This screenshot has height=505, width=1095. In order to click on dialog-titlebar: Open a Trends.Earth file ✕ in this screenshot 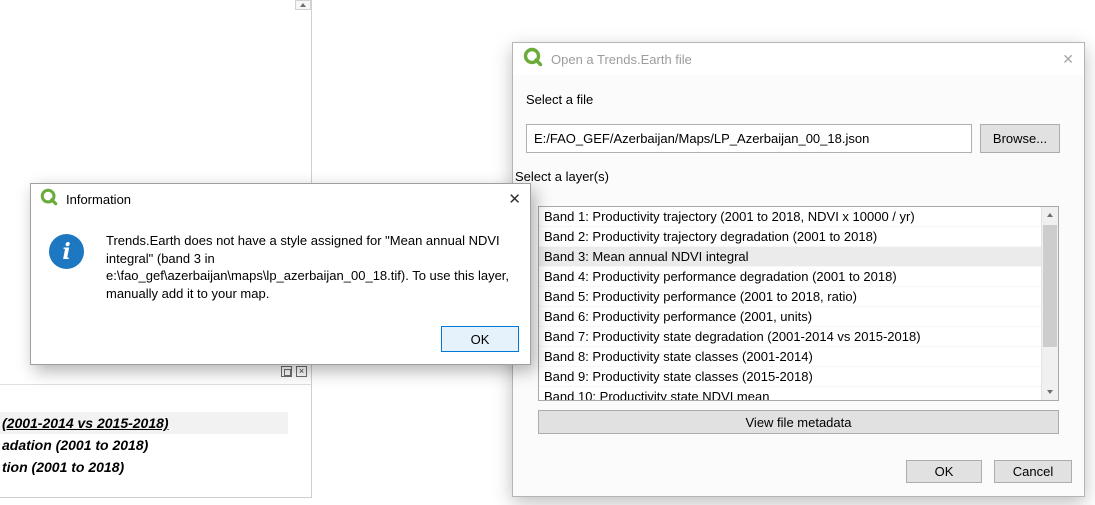, I will do `click(798, 59)`.